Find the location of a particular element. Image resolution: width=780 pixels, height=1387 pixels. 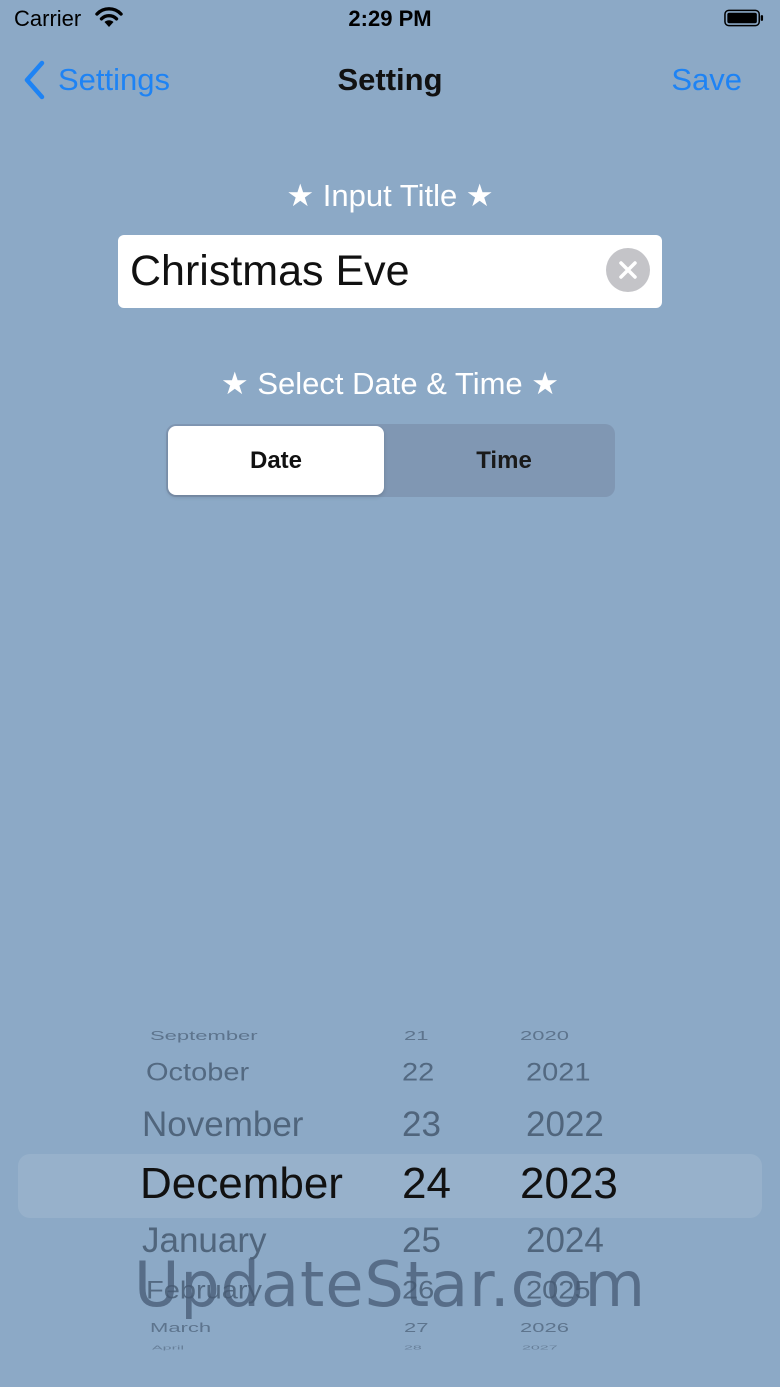

select-datetime-label: ★ Select Date & Time ★ is located at coordinates (390, 383).